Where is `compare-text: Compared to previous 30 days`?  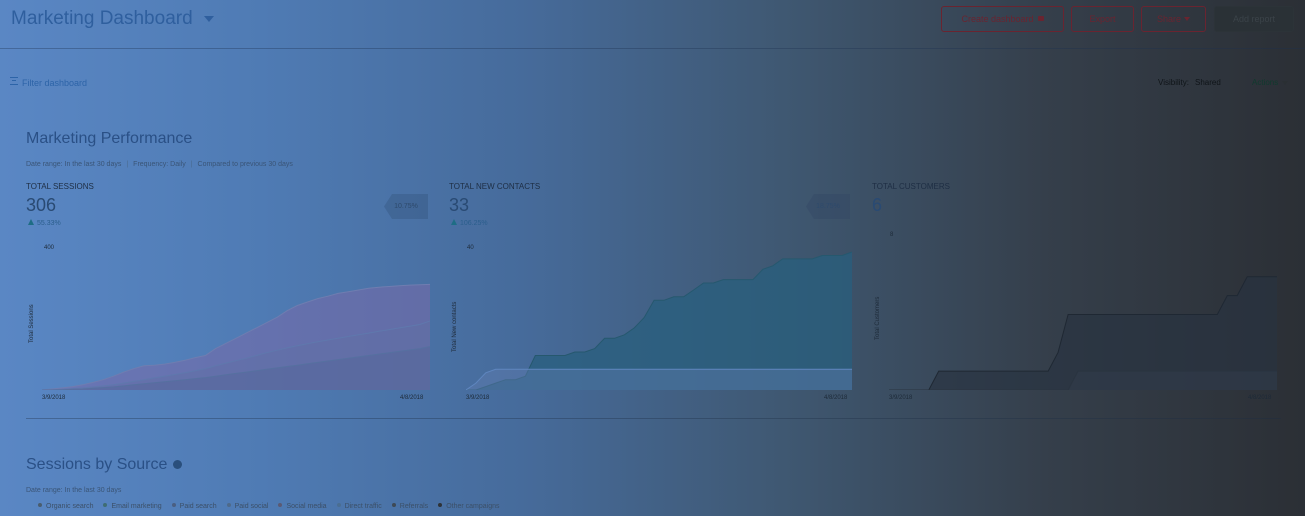
compare-text: Compared to previous 30 days is located at coordinates (245, 164).